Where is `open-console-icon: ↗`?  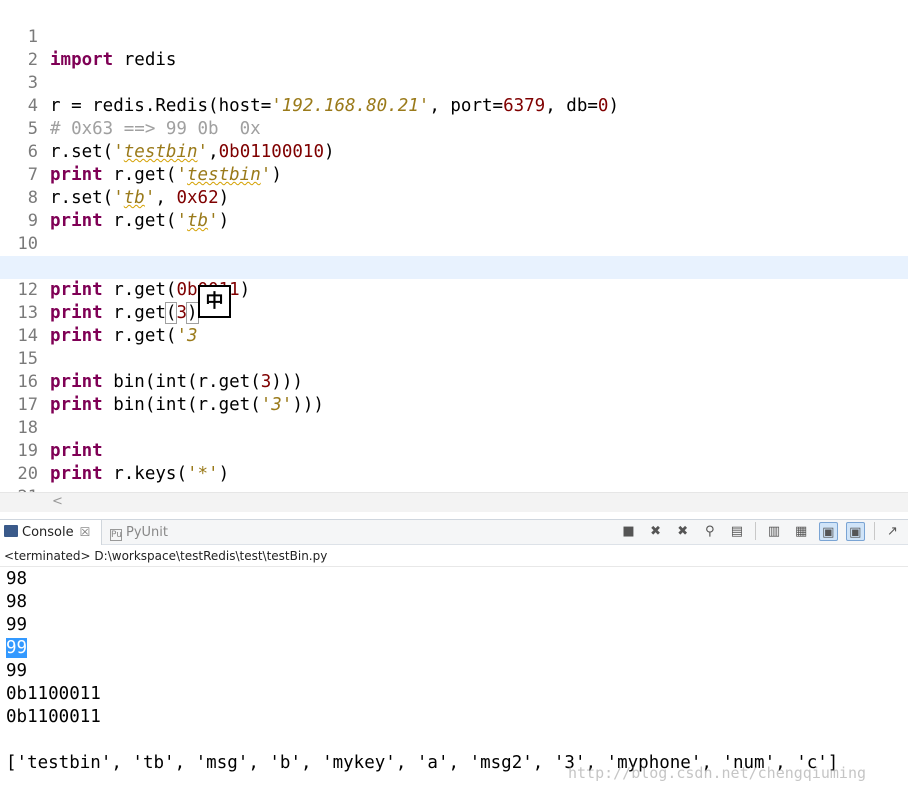 open-console-icon: ↗ is located at coordinates (892, 531).